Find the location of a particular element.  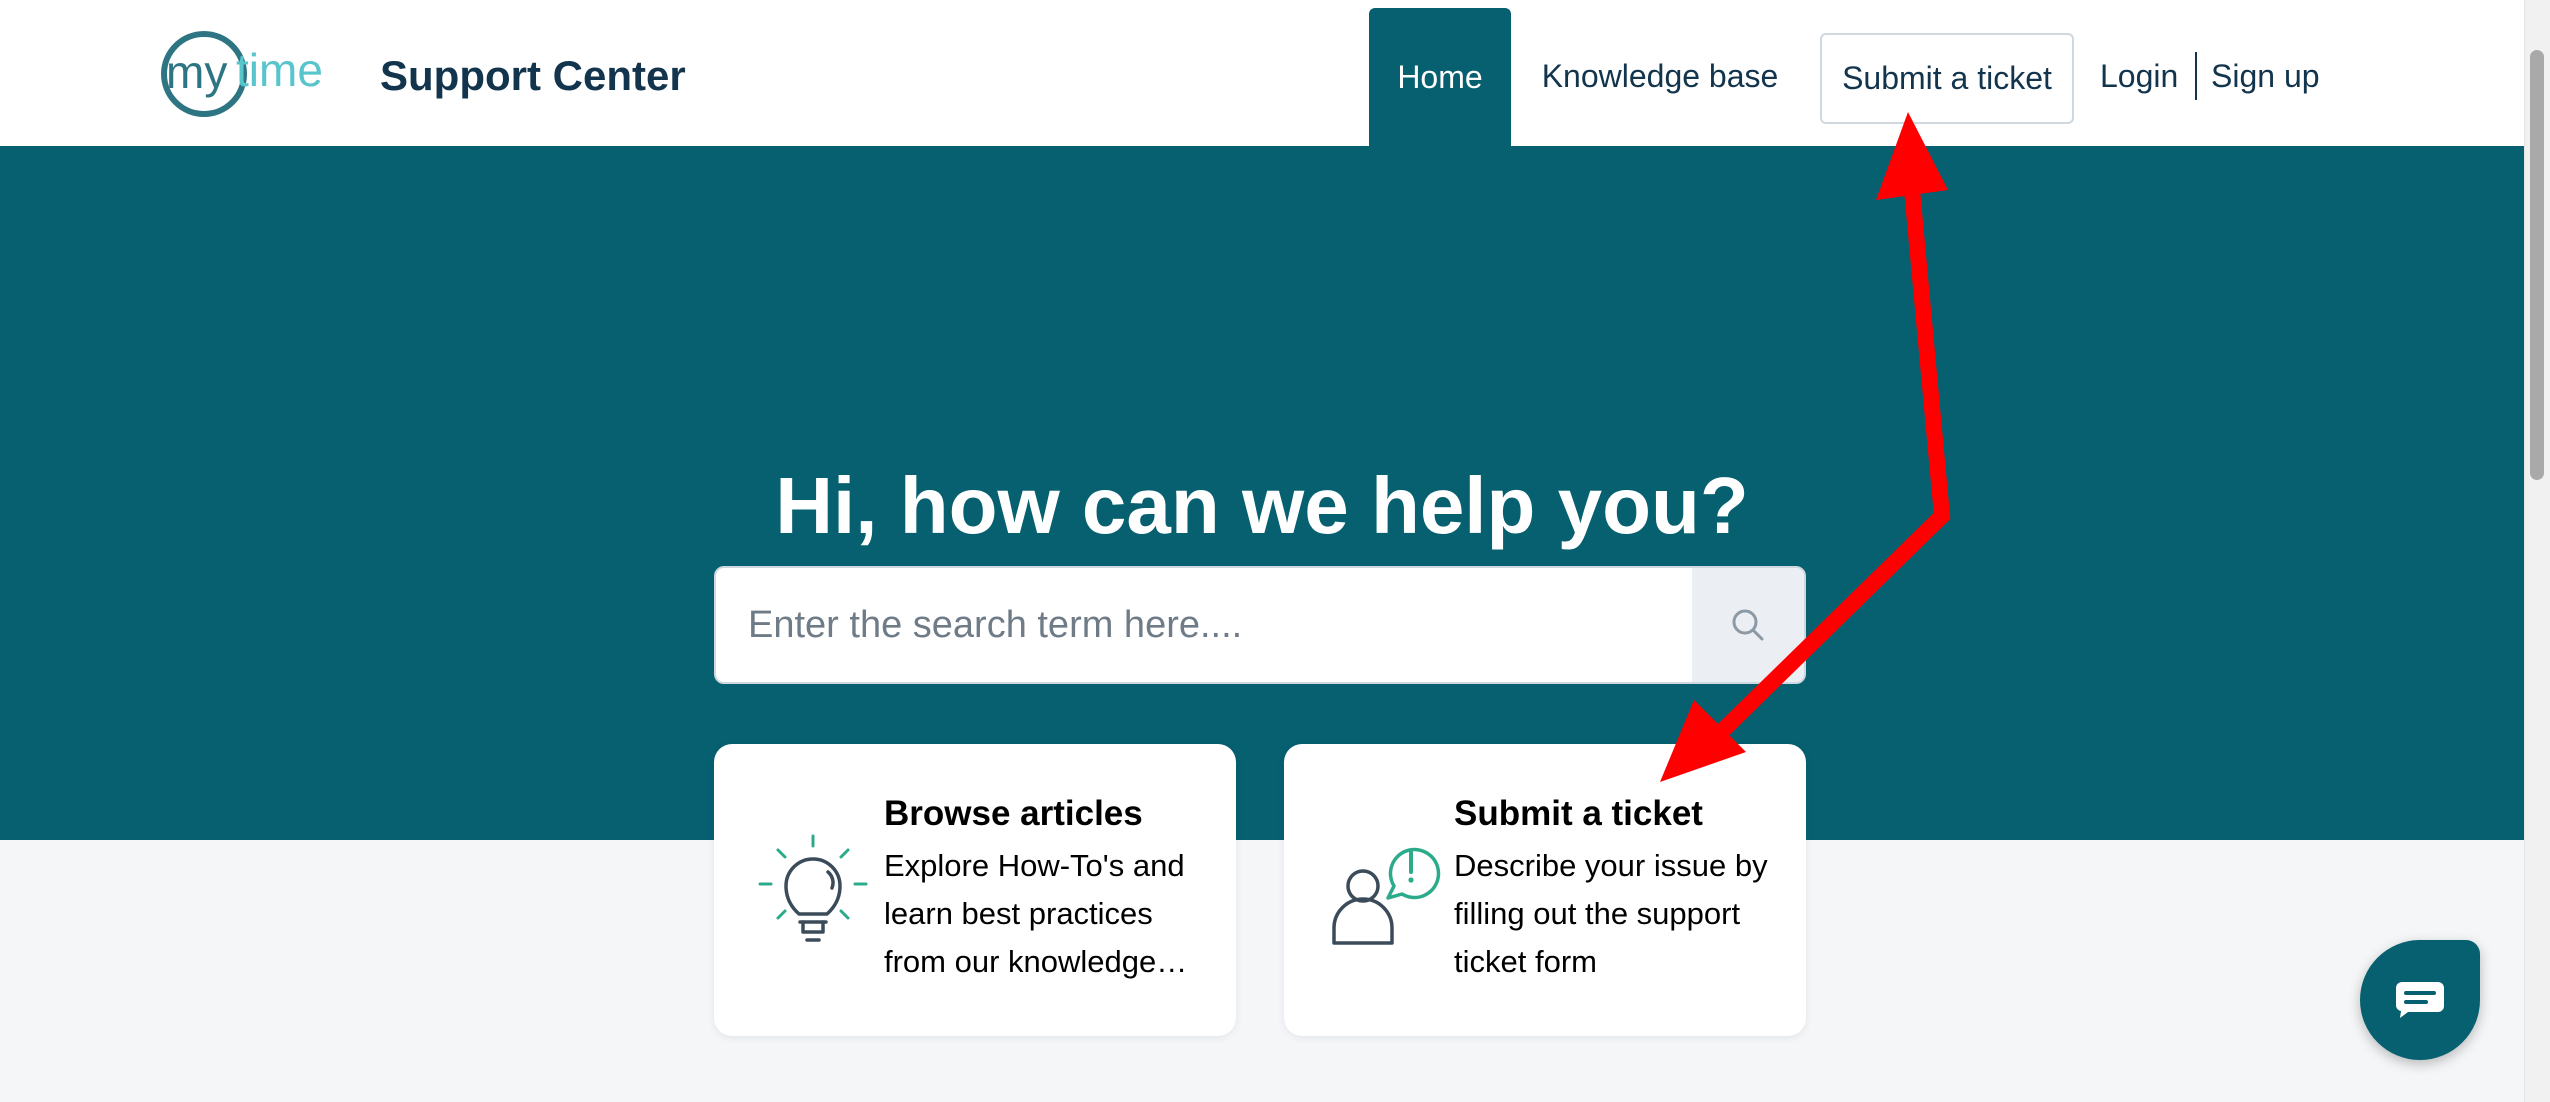

svg-text: time is located at coordinates (279, 70).